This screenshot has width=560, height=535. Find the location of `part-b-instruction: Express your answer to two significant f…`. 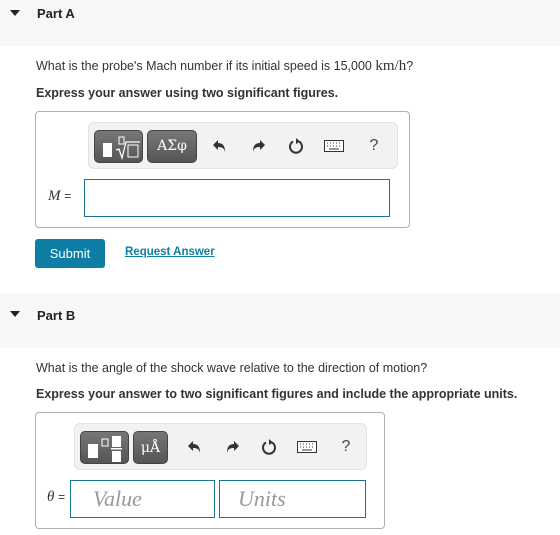

part-b-instruction: Express your answer to two significant f… is located at coordinates (277, 394).